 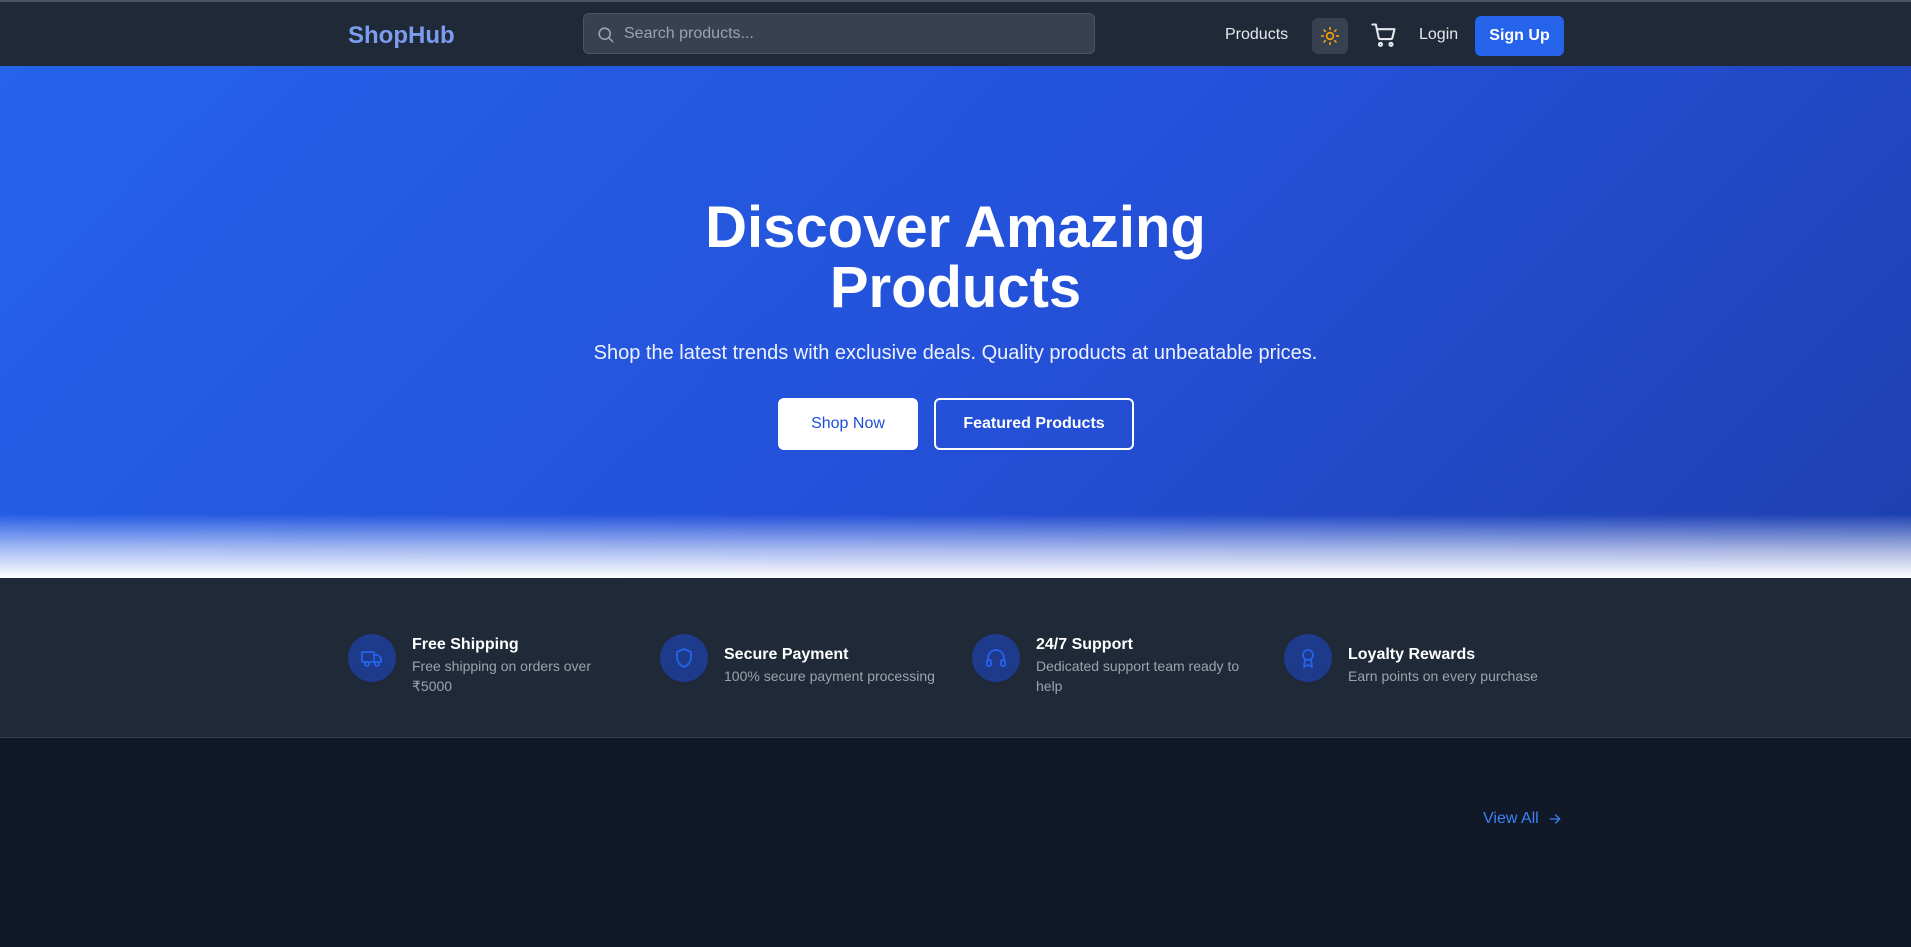 I want to click on award-icon, so click(x=1308, y=658).